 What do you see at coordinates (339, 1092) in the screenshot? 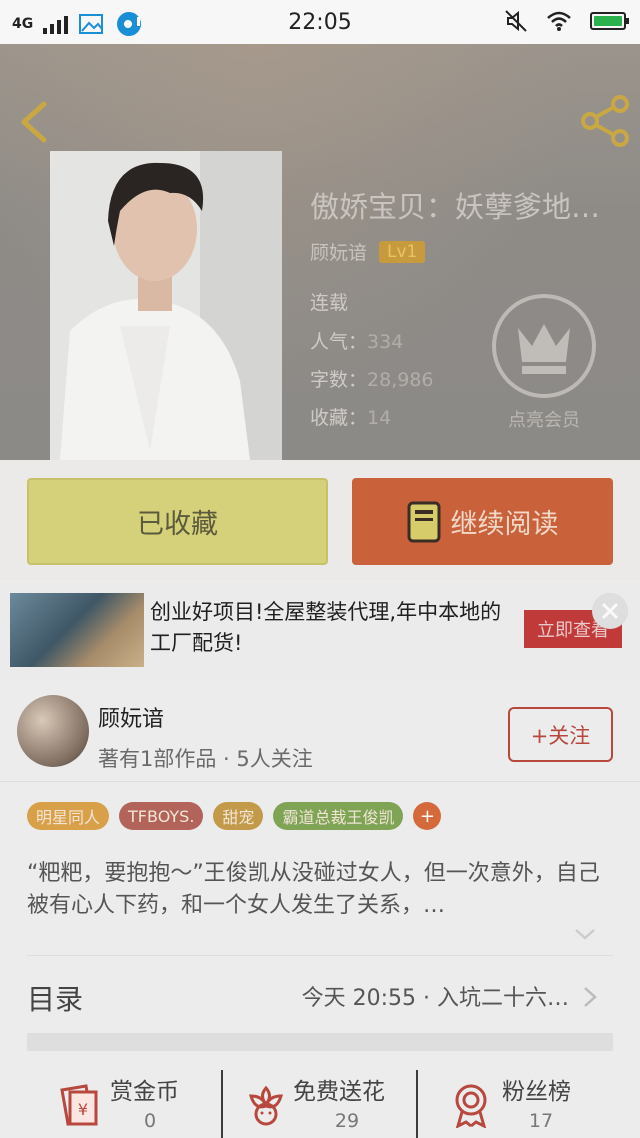
I see `free-flowers-label: 免费送花` at bounding box center [339, 1092].